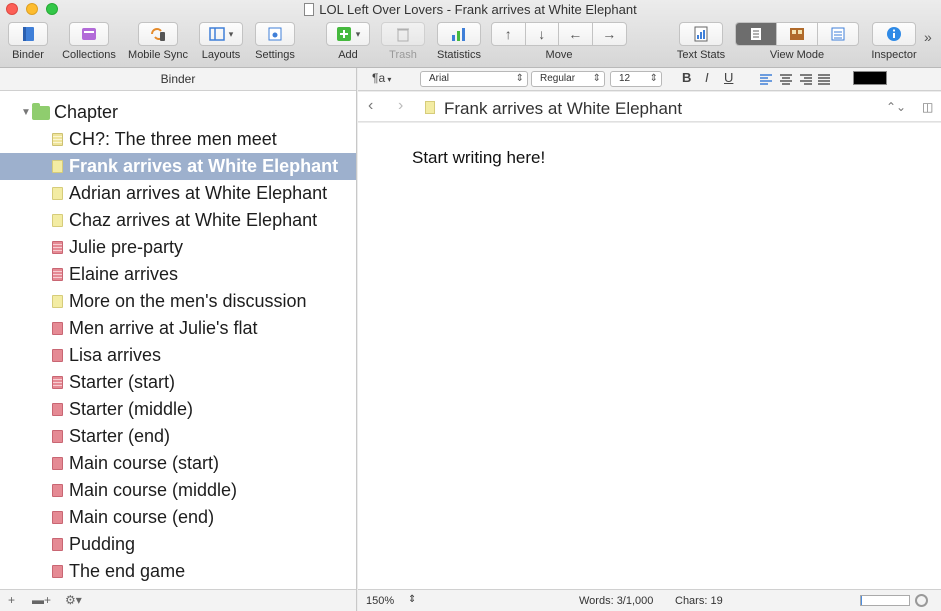 Image resolution: width=941 pixels, height=611 pixels. I want to click on move-segmented-control: ↑ ↓ ← →, so click(559, 34).